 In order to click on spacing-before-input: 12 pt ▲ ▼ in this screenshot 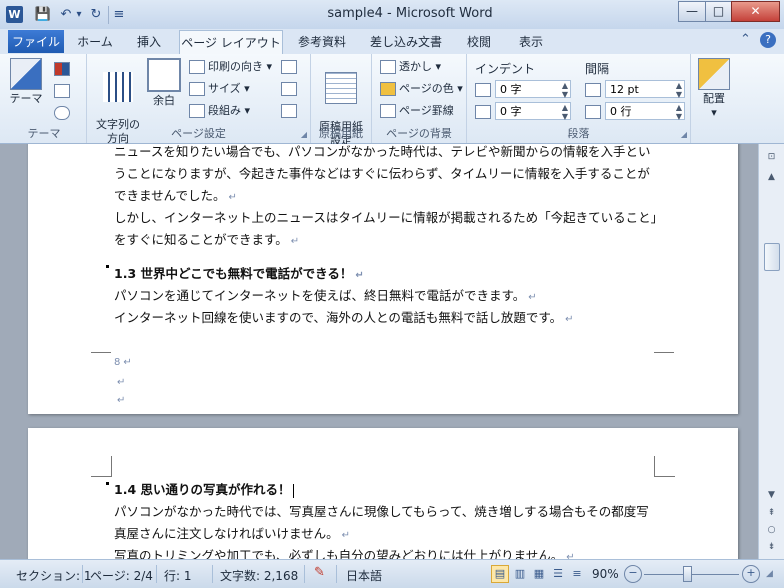, I will do `click(645, 89)`.